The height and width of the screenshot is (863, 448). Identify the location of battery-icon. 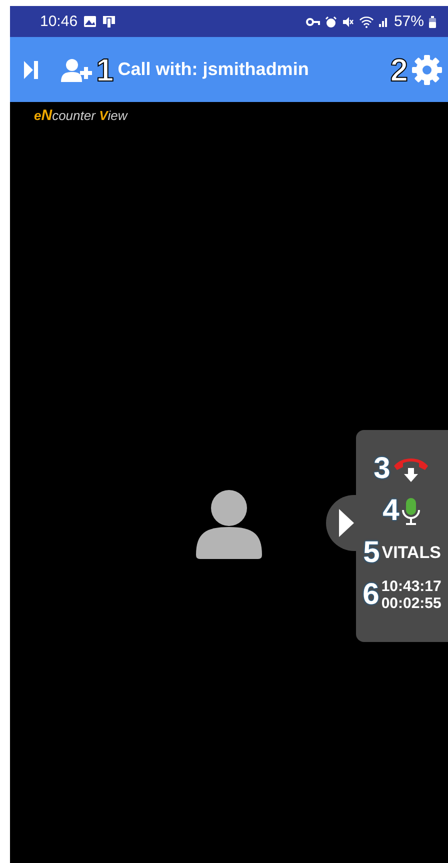
(432, 22).